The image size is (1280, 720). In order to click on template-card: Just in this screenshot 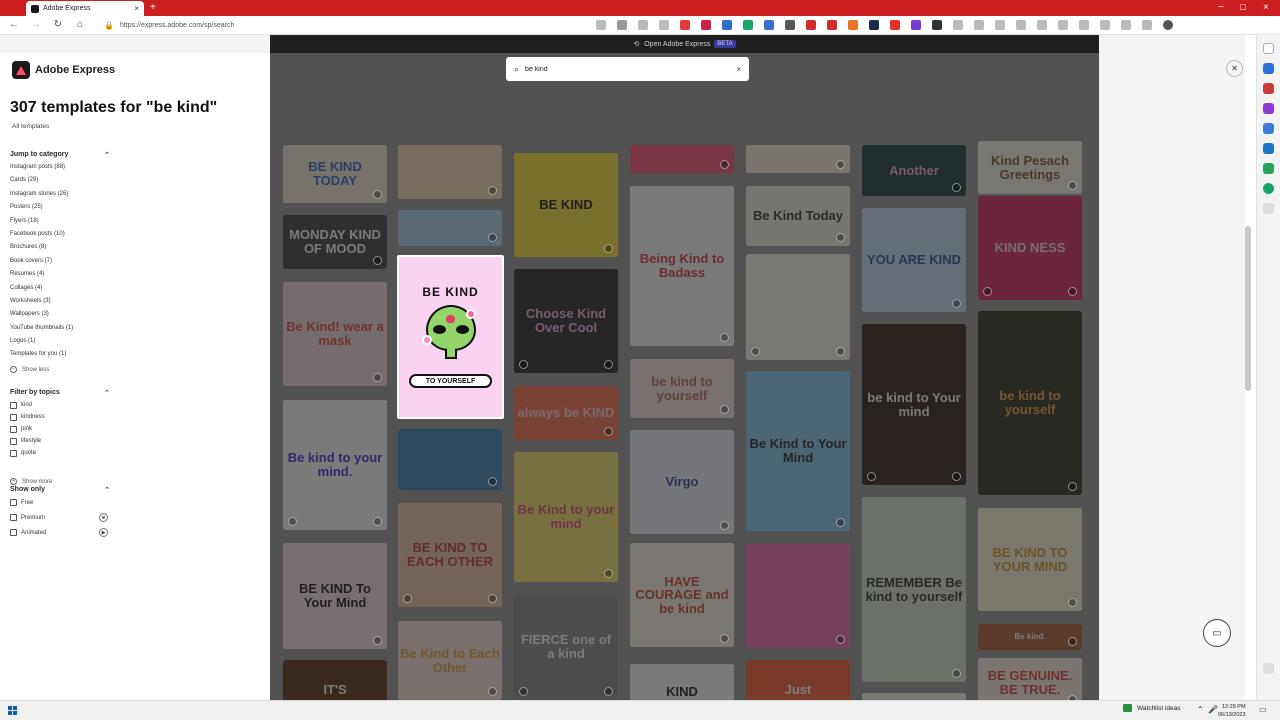, I will do `click(798, 680)`.